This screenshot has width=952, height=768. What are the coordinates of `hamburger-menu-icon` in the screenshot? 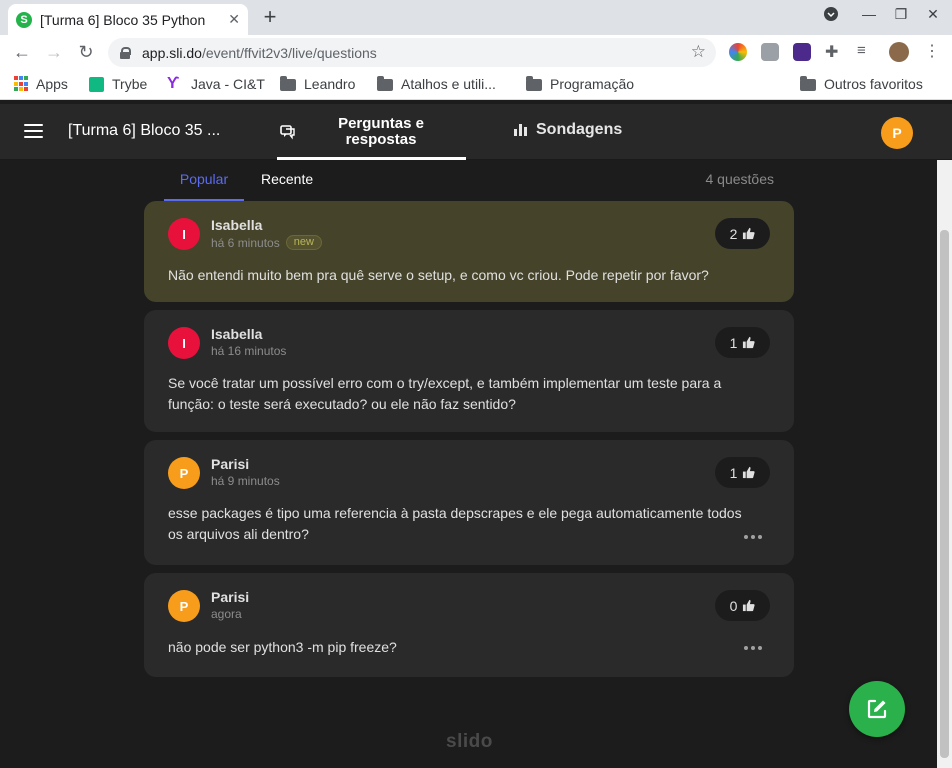 It's located at (33, 131).